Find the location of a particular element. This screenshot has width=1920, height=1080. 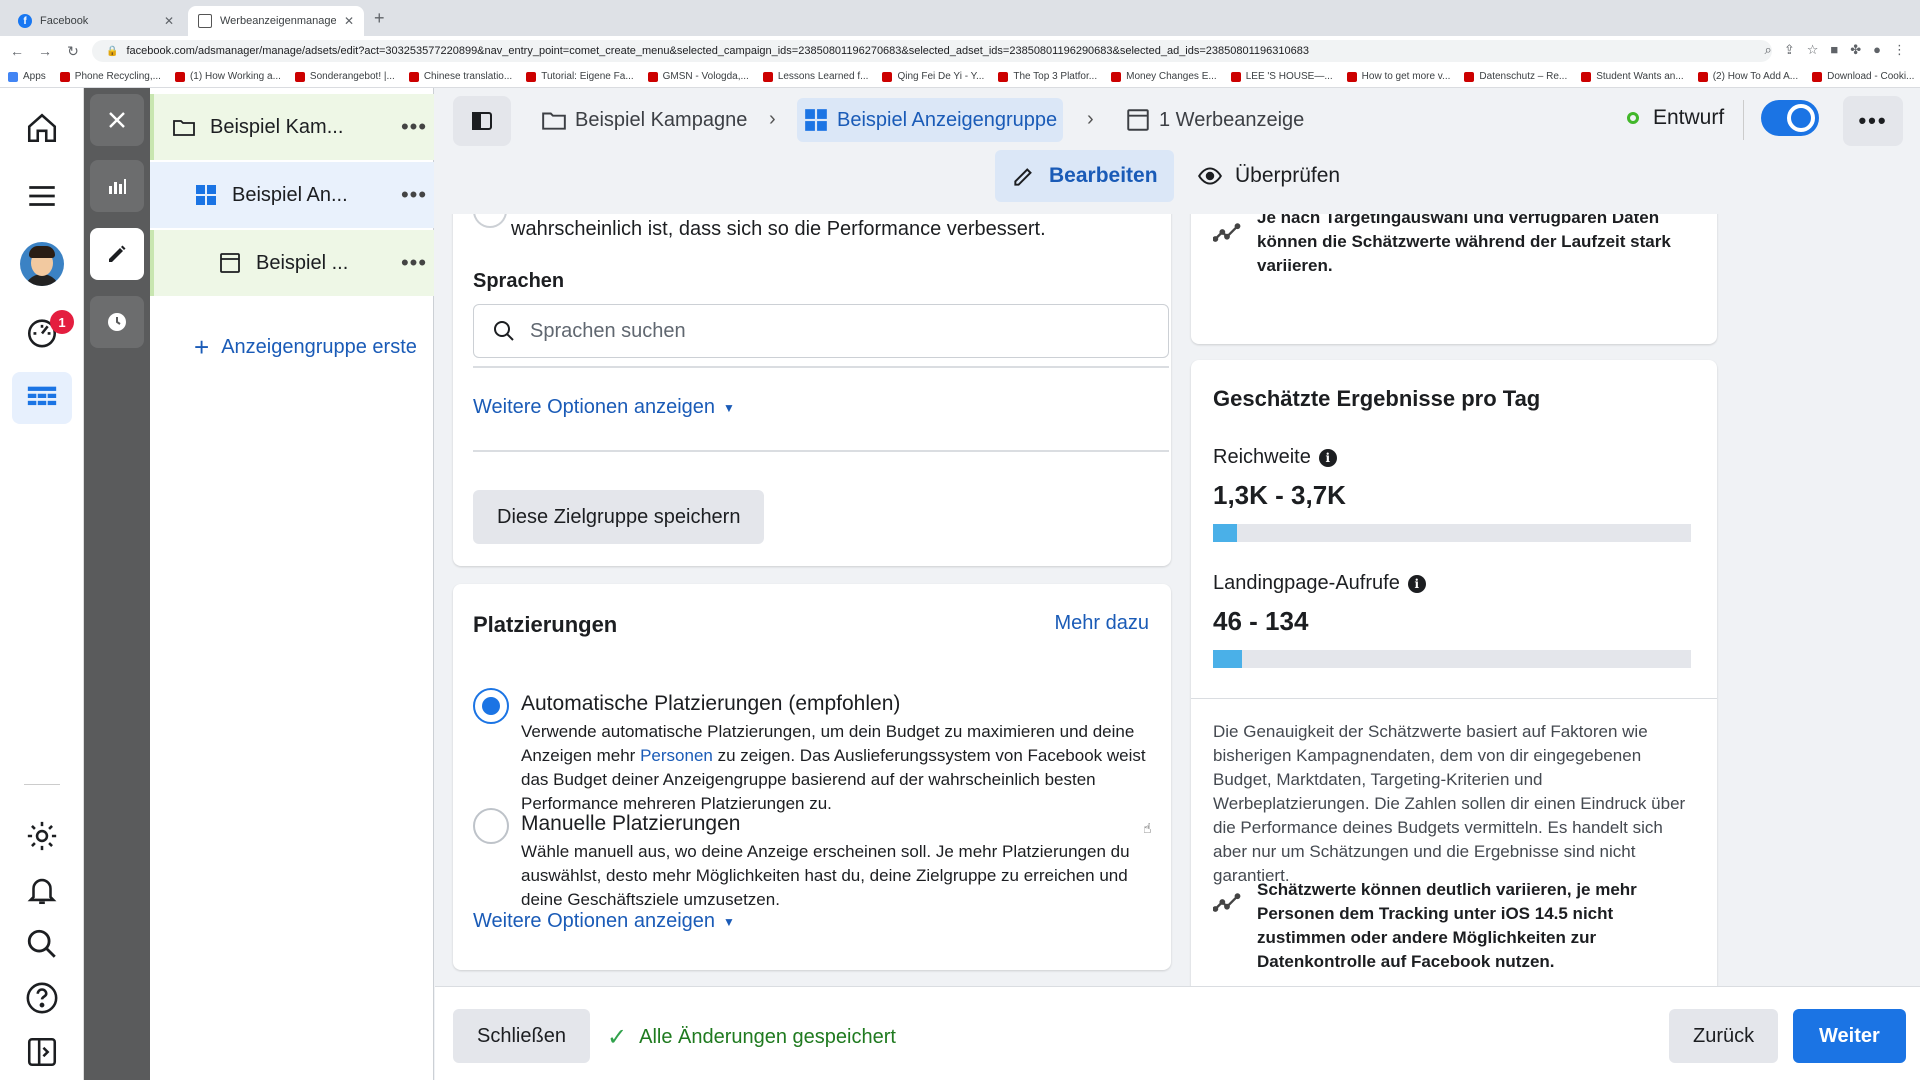

reach-label: Reichweite i is located at coordinates (1275, 457).